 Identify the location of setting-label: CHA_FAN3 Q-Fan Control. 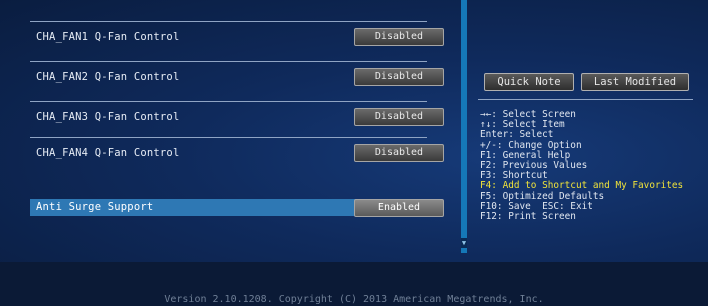
(108, 117).